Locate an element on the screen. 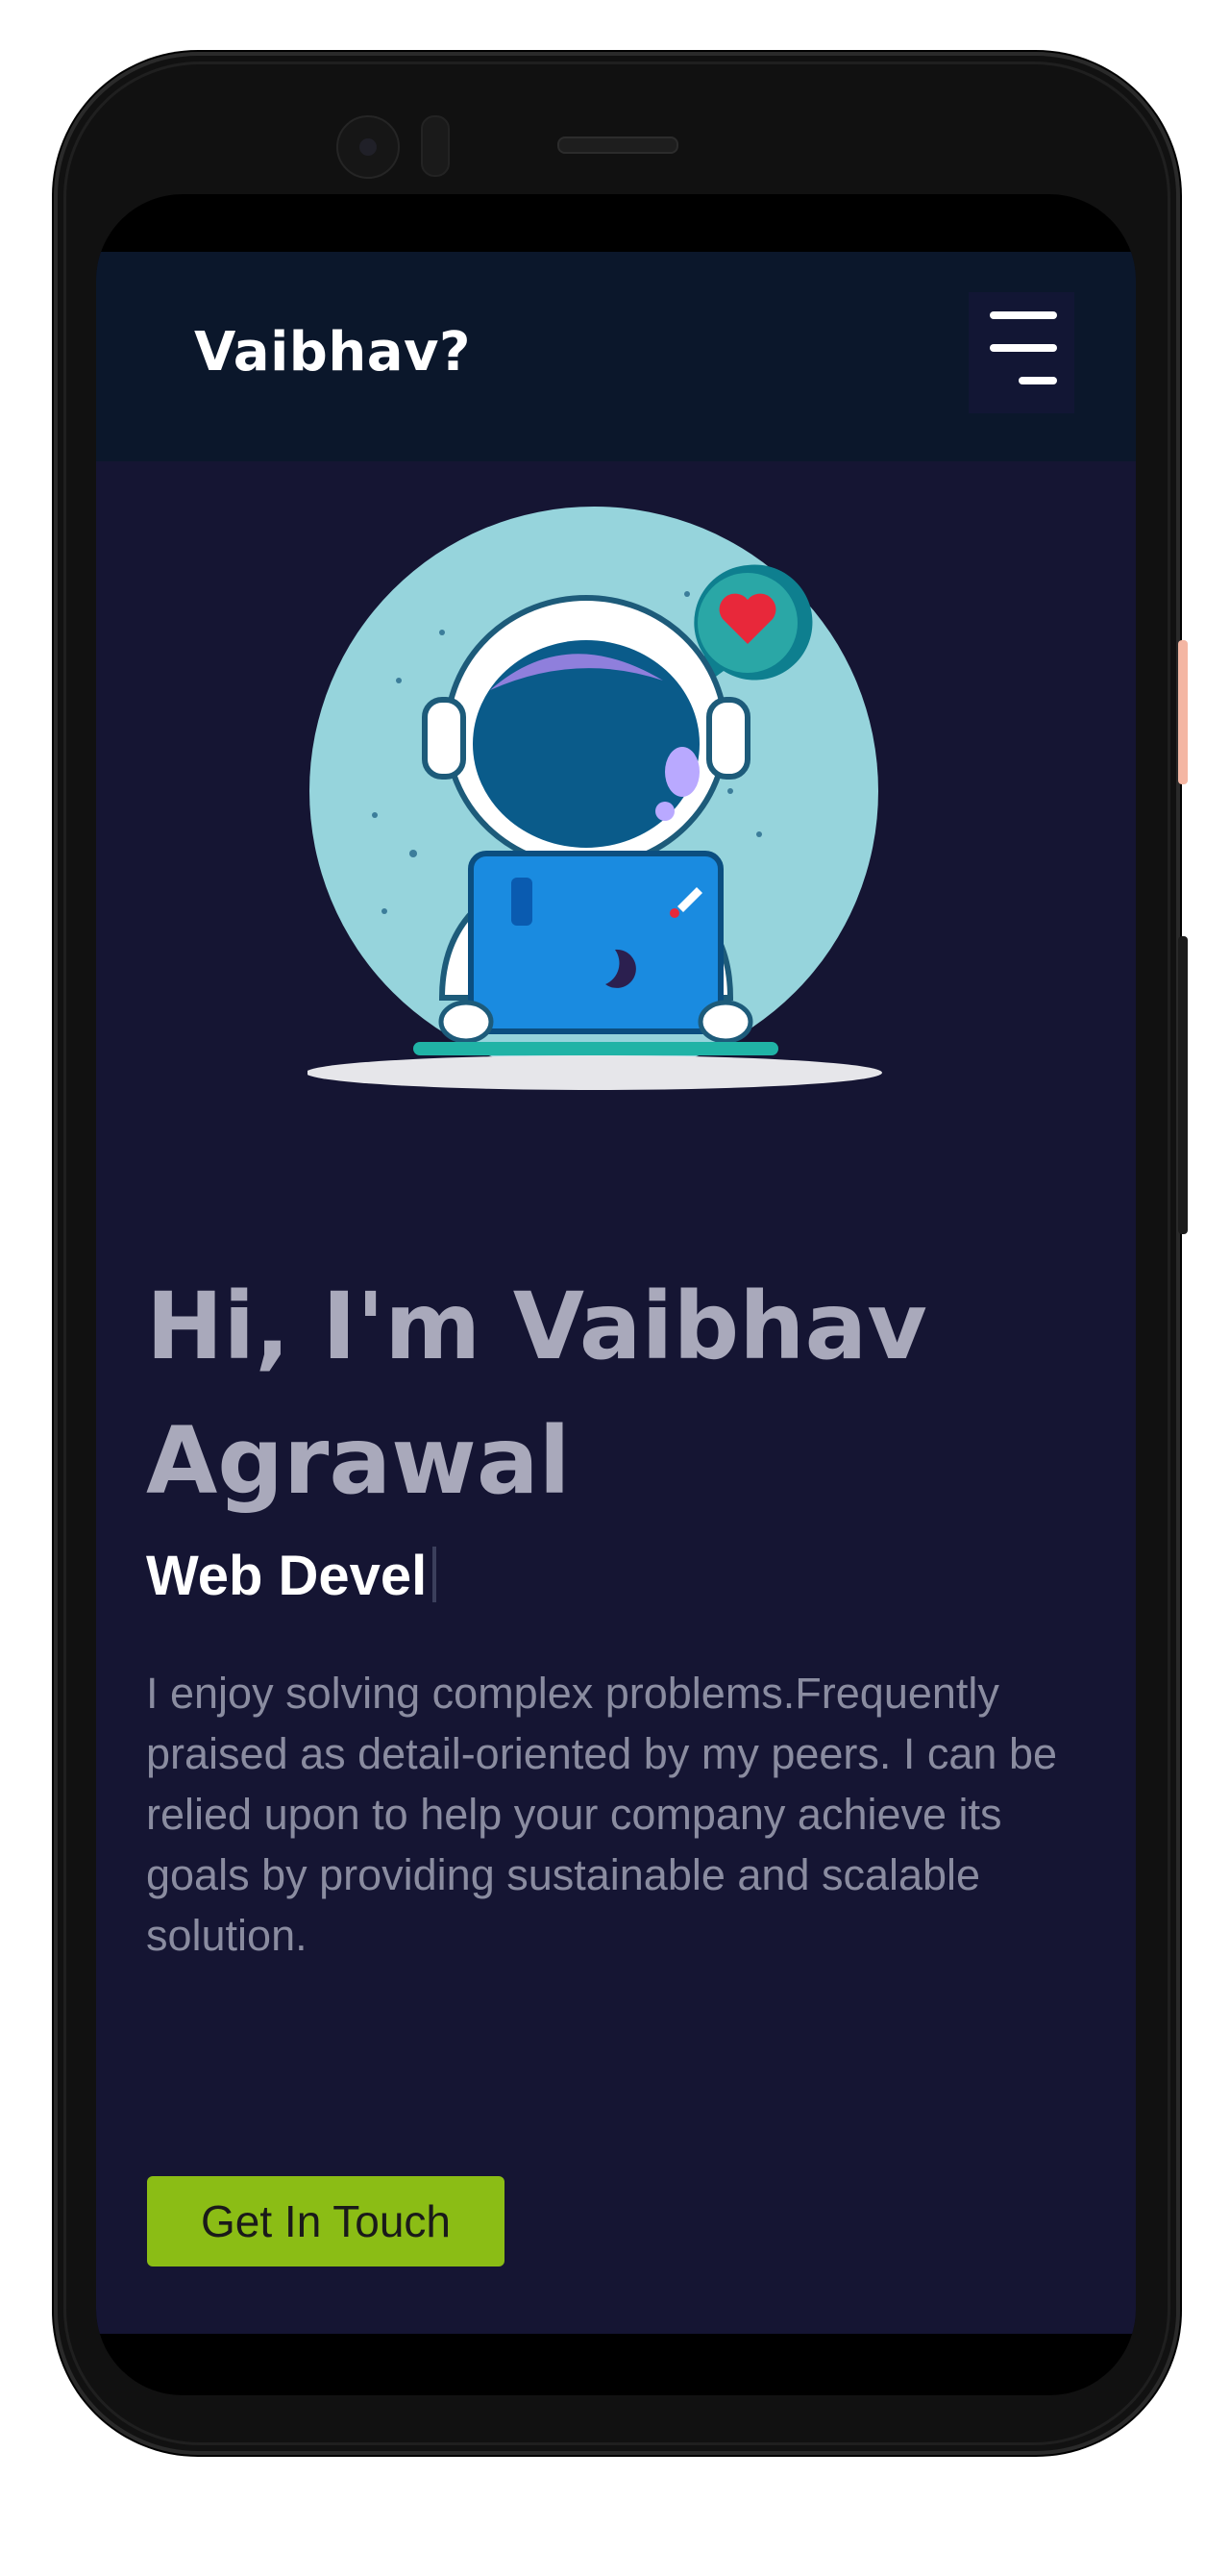 The width and height of the screenshot is (1230, 2576). get-in-touch-button: Get In Touch is located at coordinates (325, 2221).